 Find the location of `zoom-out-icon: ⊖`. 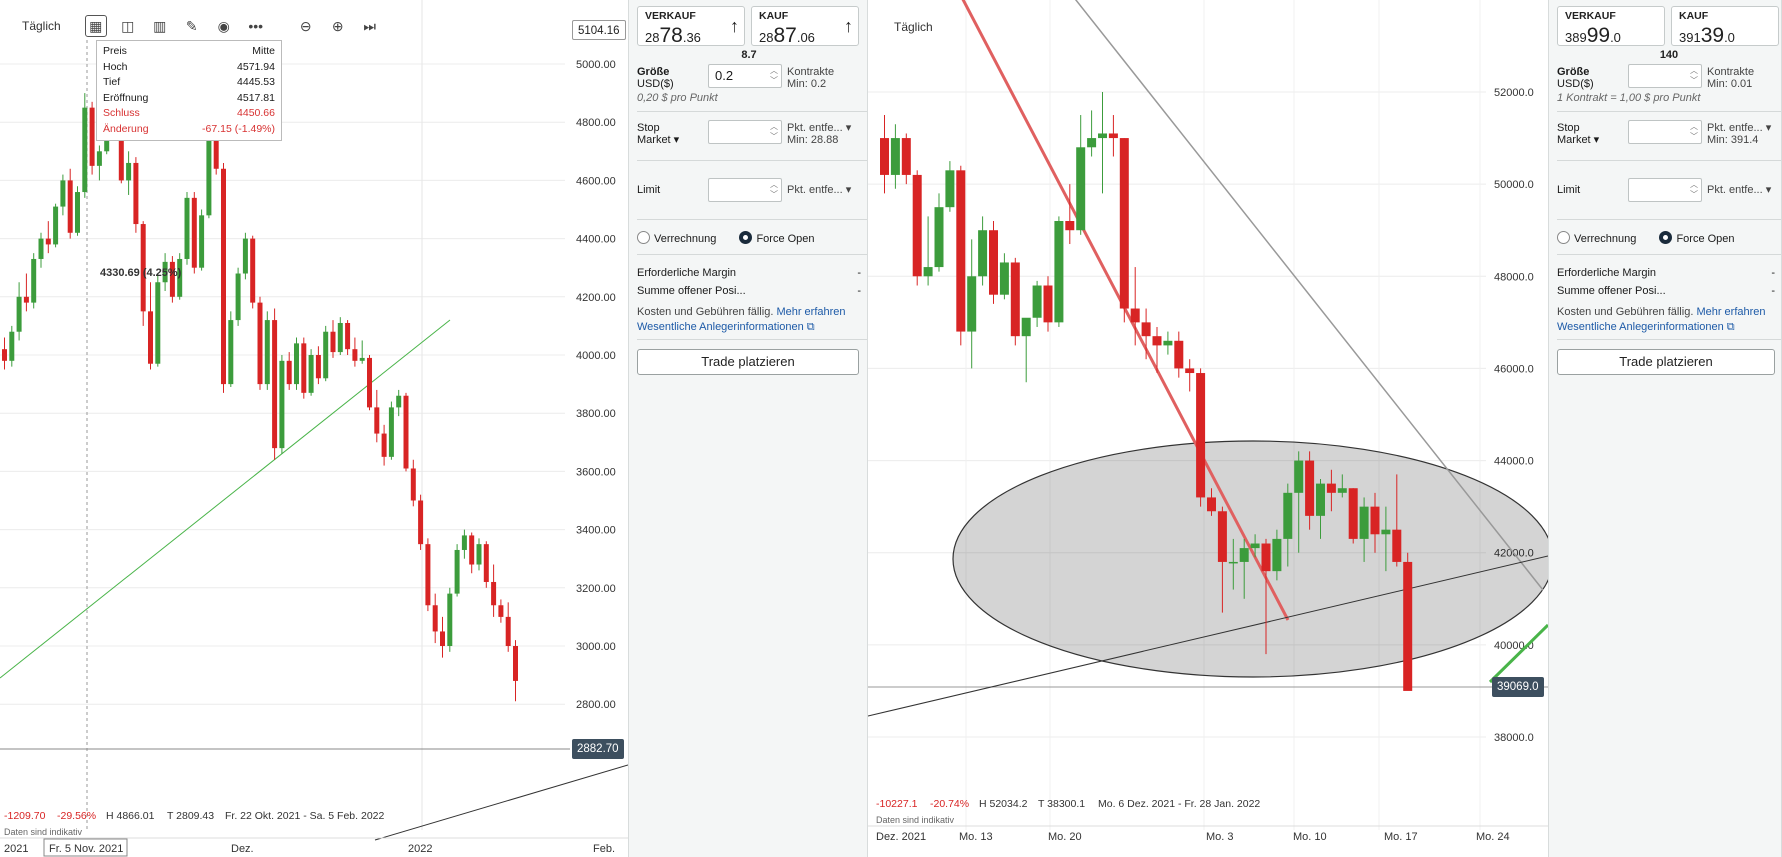

zoom-out-icon: ⊖ is located at coordinates (306, 26).